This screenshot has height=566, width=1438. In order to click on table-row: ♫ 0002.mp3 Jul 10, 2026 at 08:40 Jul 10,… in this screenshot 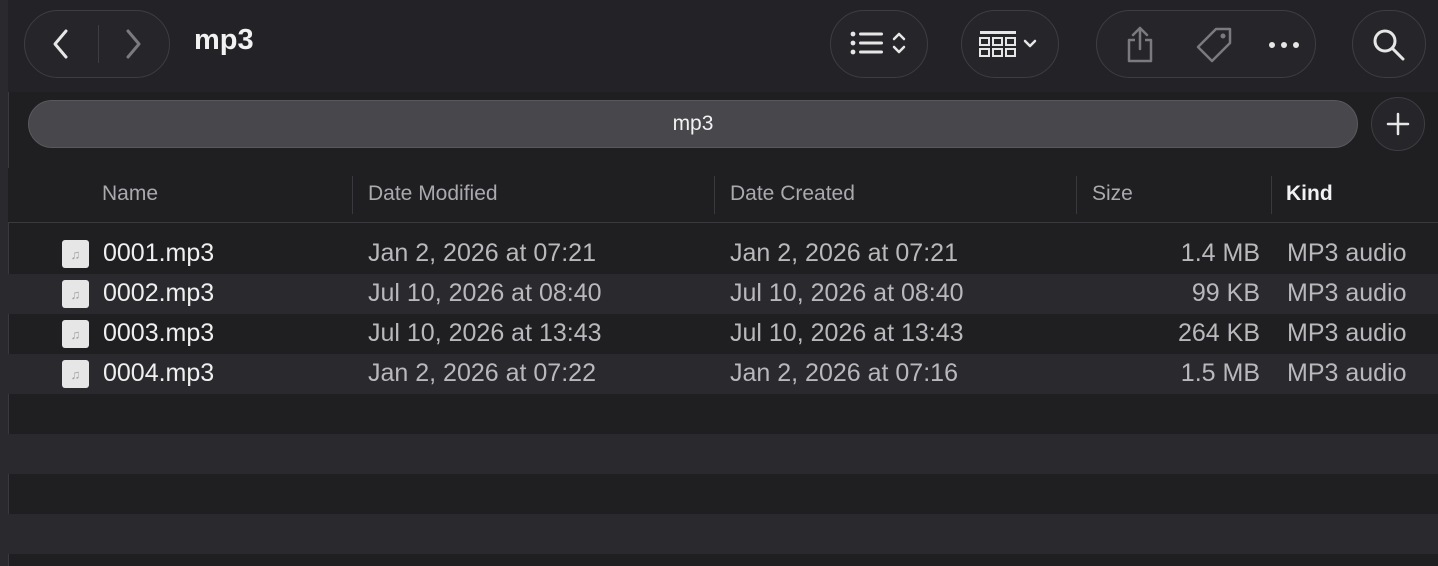, I will do `click(723, 294)`.